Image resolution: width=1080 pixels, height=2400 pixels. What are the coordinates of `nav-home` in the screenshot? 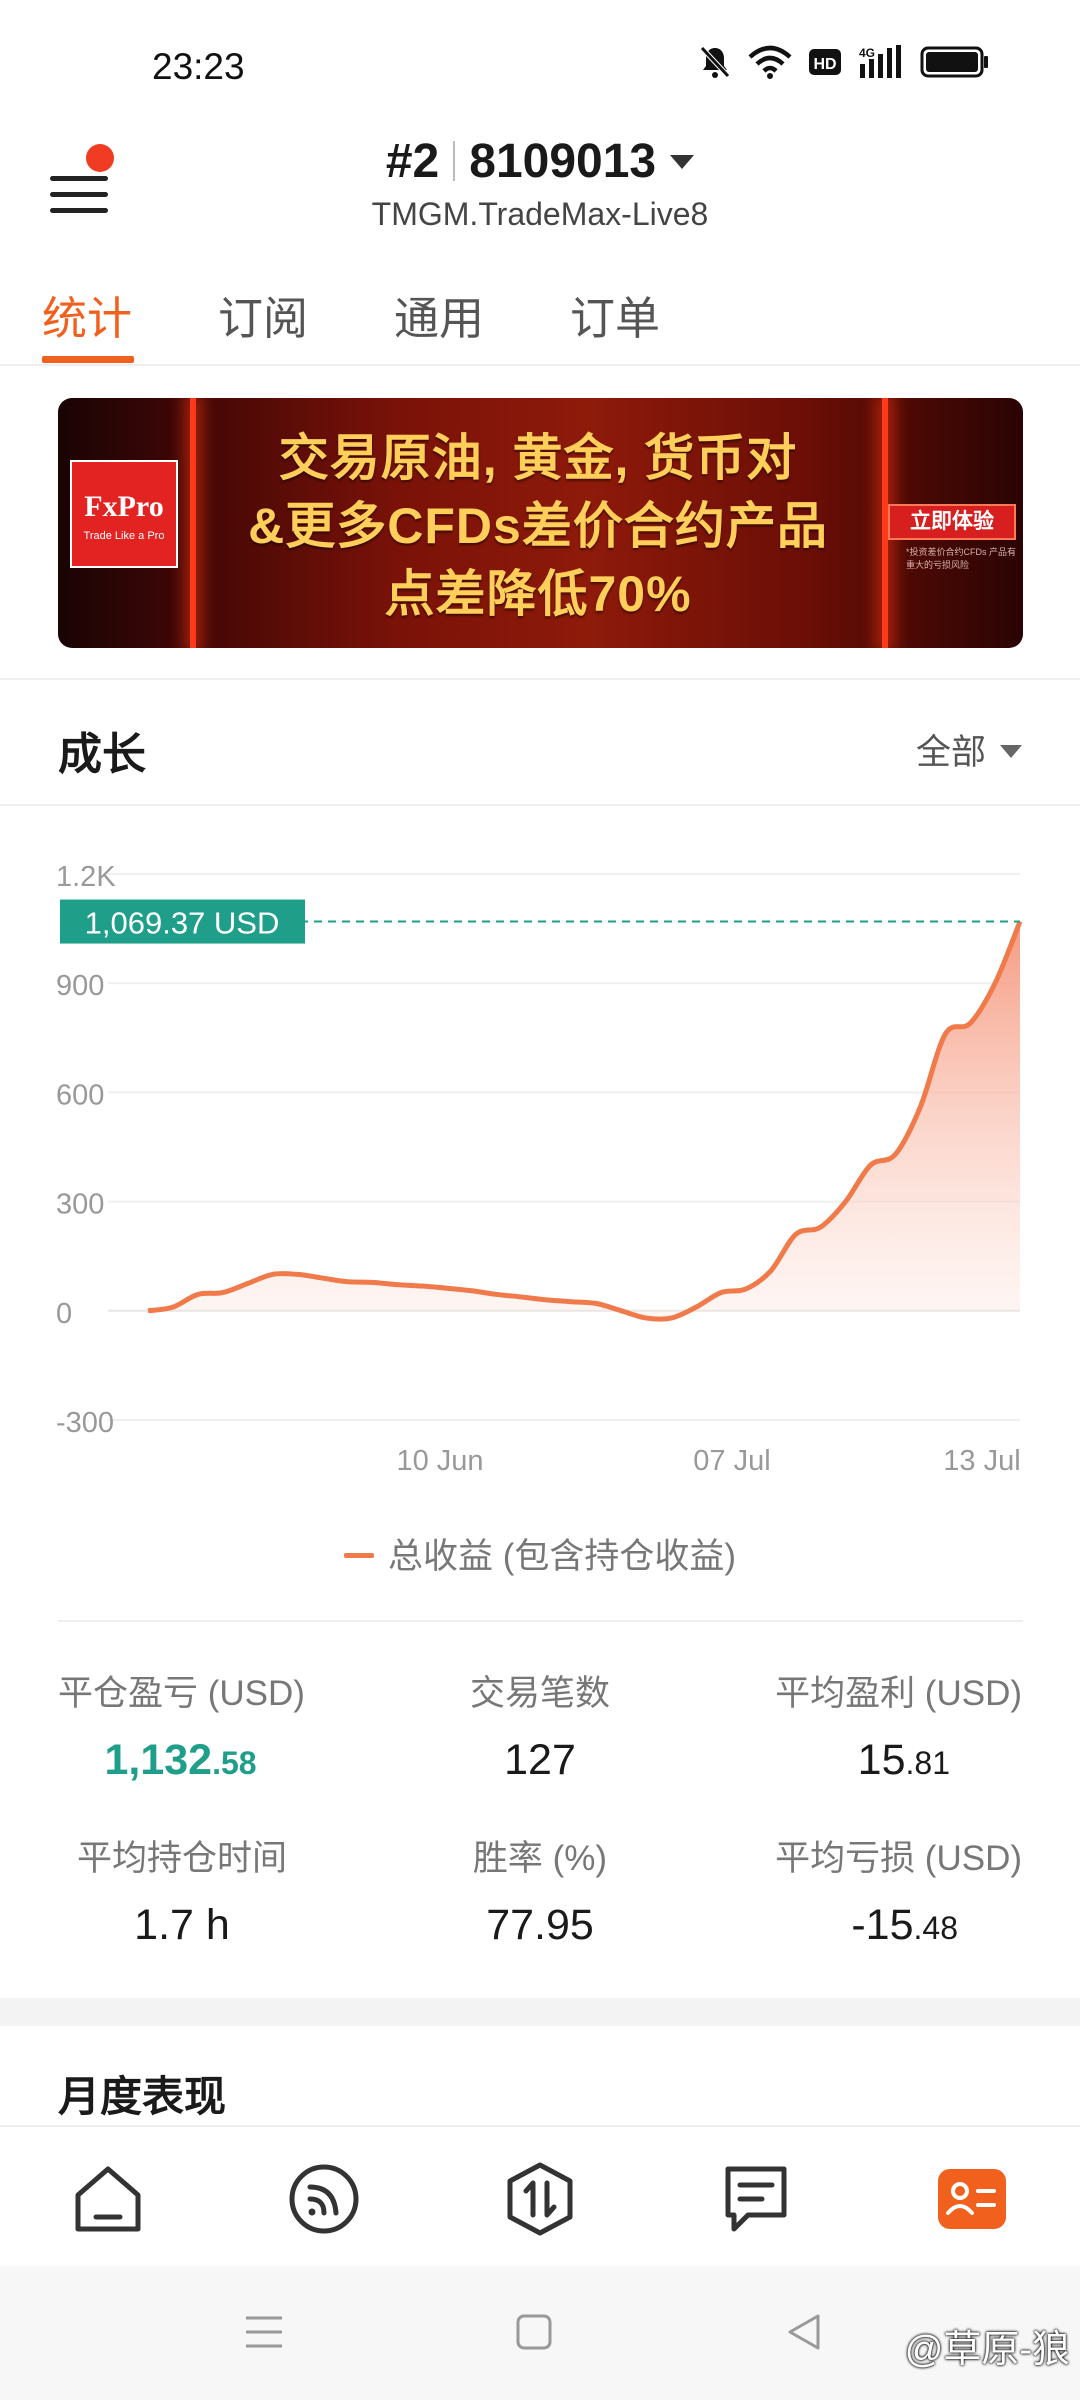 It's located at (108, 2199).